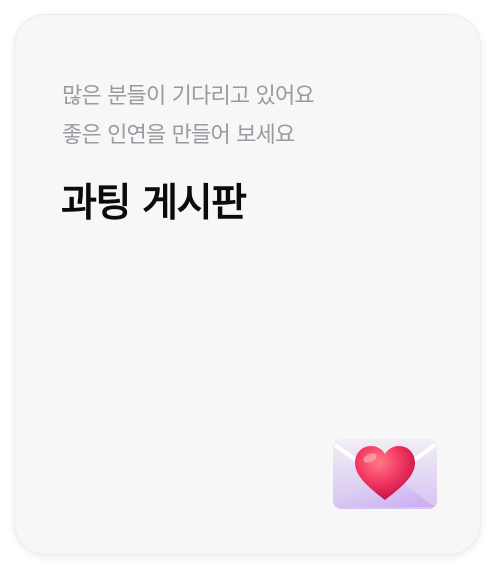 This screenshot has height=570, width=495. I want to click on love-letter-icon, so click(385, 473).